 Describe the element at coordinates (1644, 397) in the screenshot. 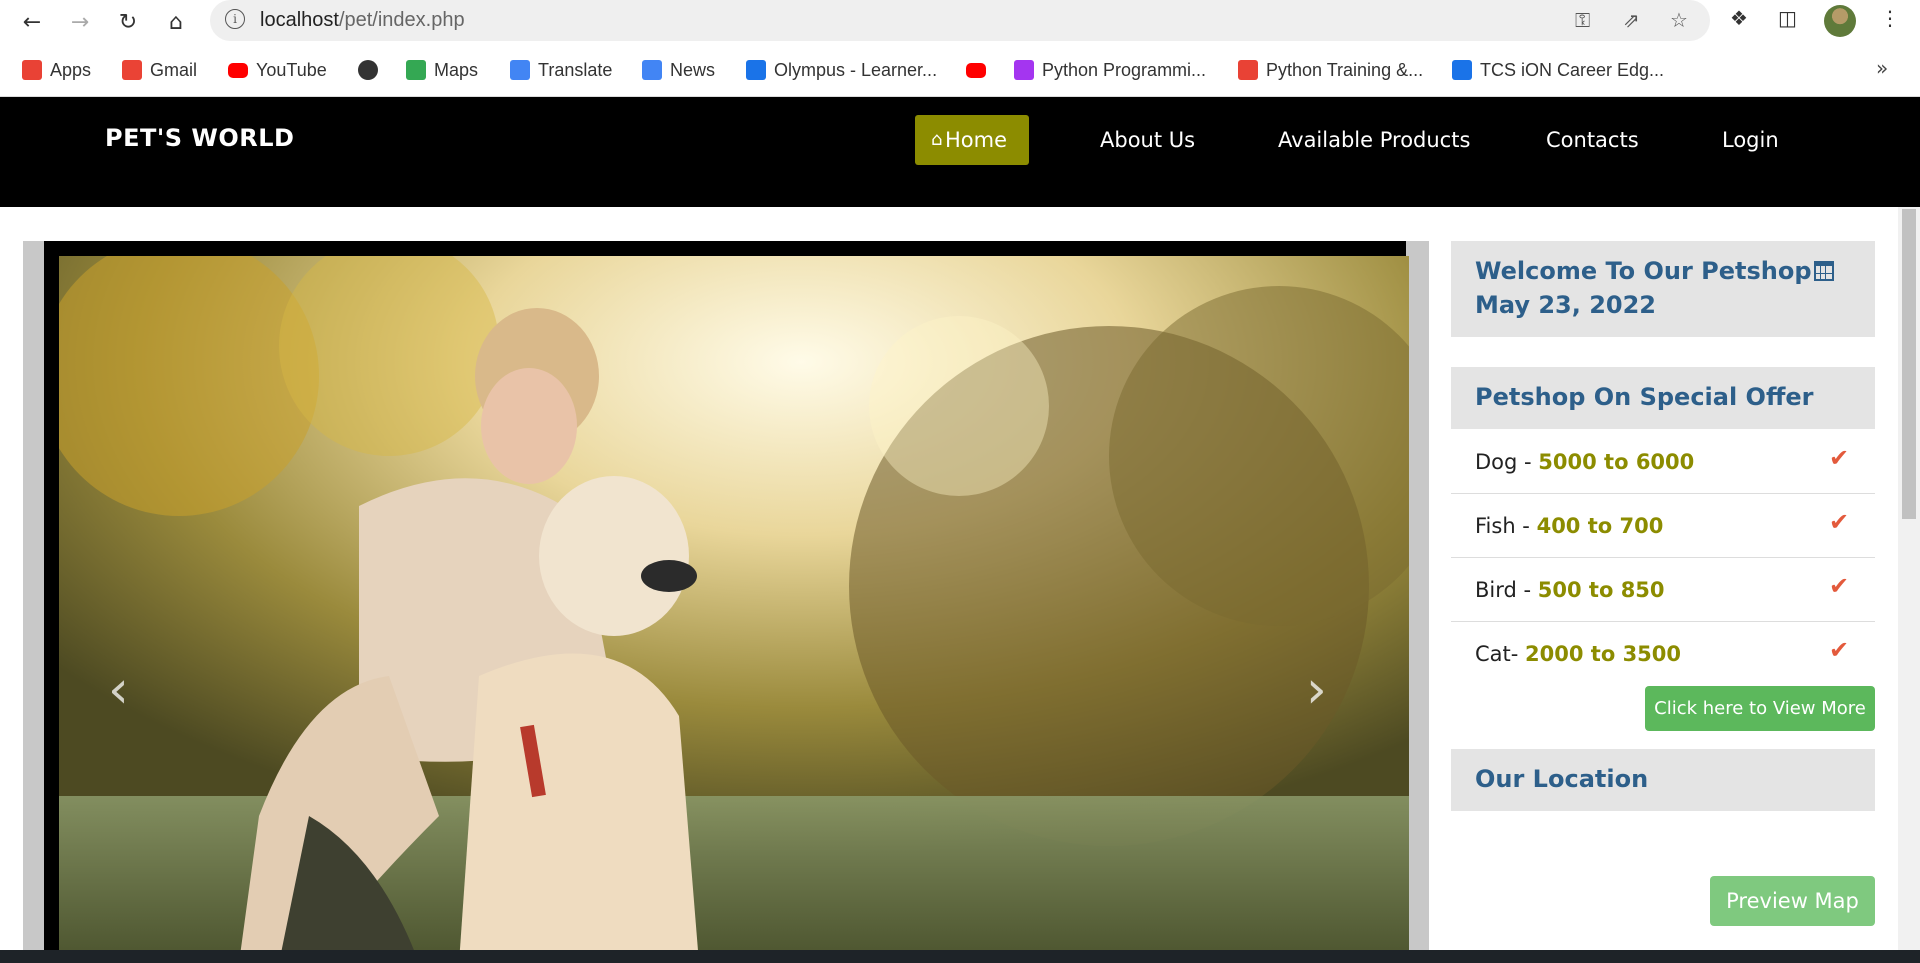

I see `special-offer-title: Petshop On Special Offer` at that location.